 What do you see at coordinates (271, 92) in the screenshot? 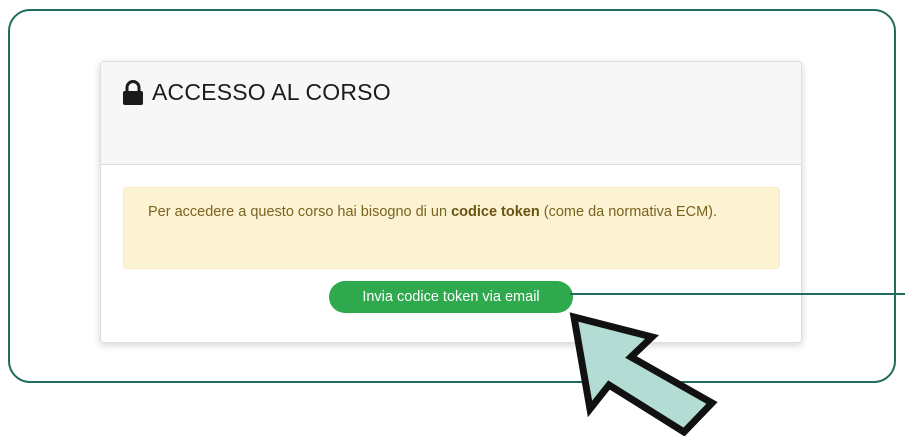
I see `card-title: ACCESSO AL CORSO` at bounding box center [271, 92].